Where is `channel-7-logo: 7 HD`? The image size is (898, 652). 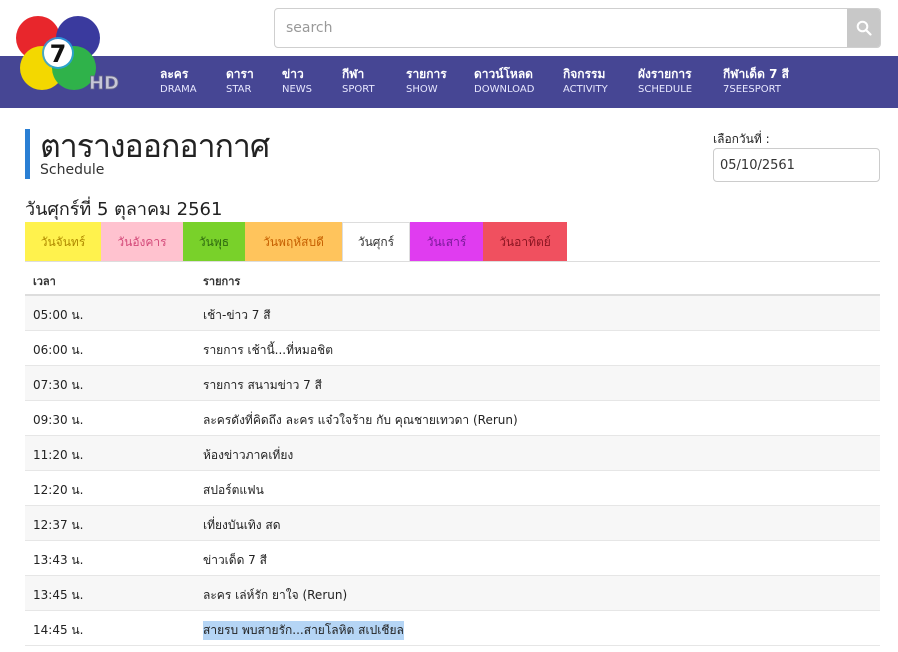 channel-7-logo: 7 HD is located at coordinates (67, 54).